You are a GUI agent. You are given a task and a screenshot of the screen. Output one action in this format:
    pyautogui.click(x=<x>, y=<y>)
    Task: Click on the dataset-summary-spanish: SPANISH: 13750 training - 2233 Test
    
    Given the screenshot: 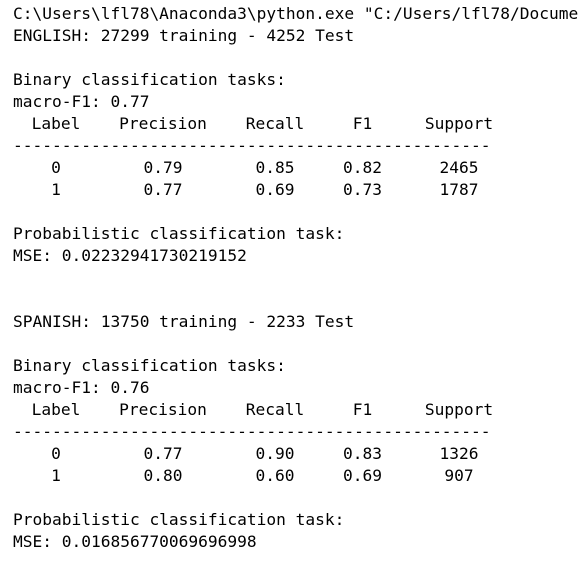 What is the action you would take?
    pyautogui.click(x=184, y=321)
    